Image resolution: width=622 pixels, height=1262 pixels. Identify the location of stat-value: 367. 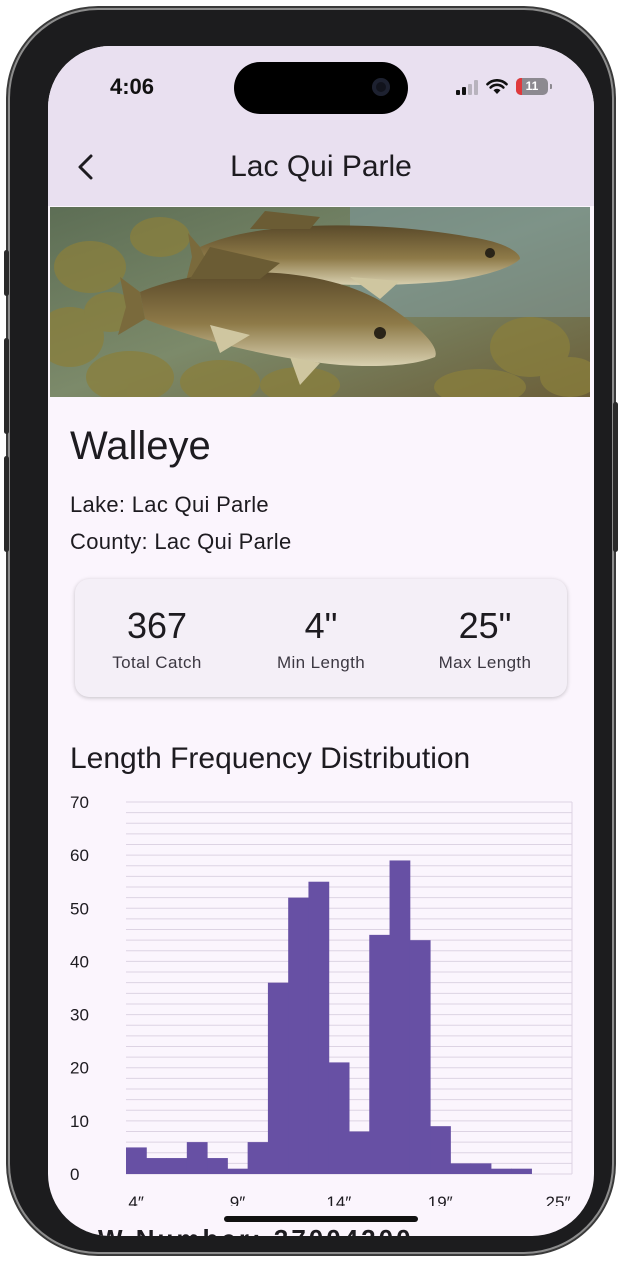
(157, 625).